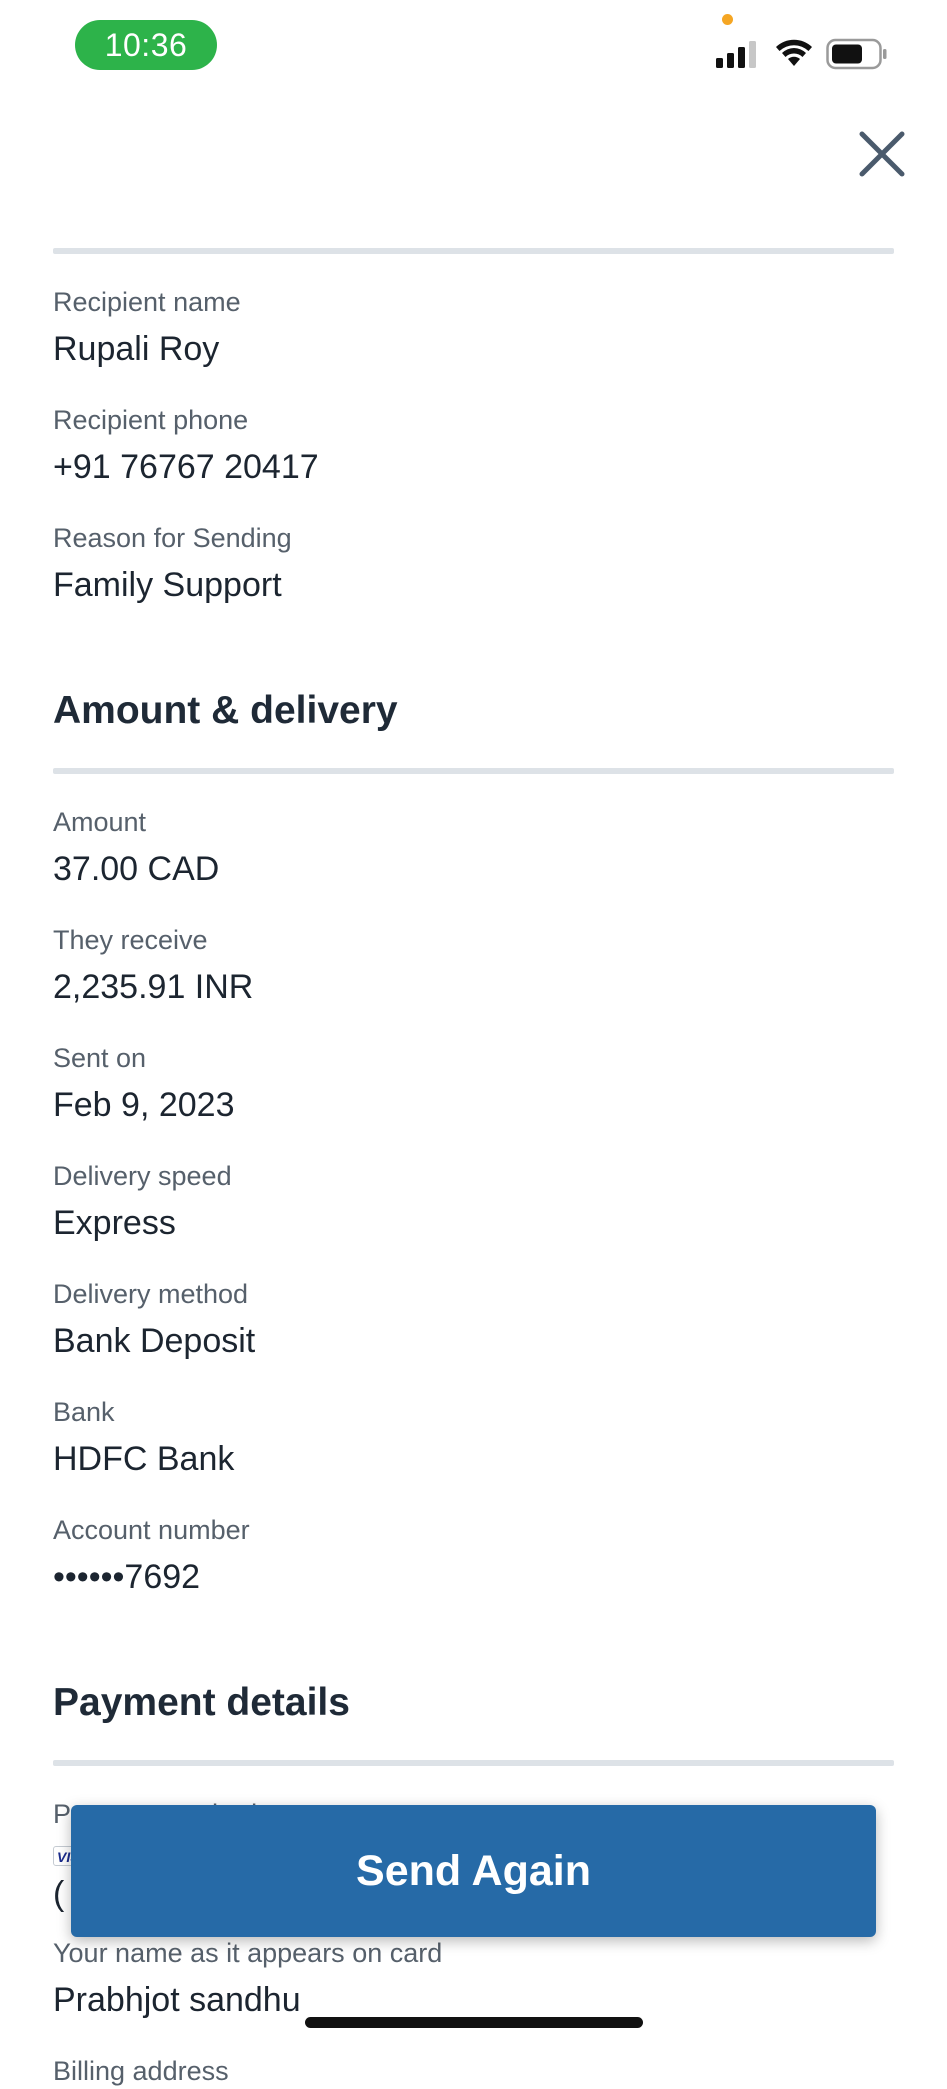 This screenshot has width=947, height=2089. Describe the element at coordinates (473, 1084) in the screenshot. I see `sent-on-field: Sent on Feb 9, 2023` at that location.